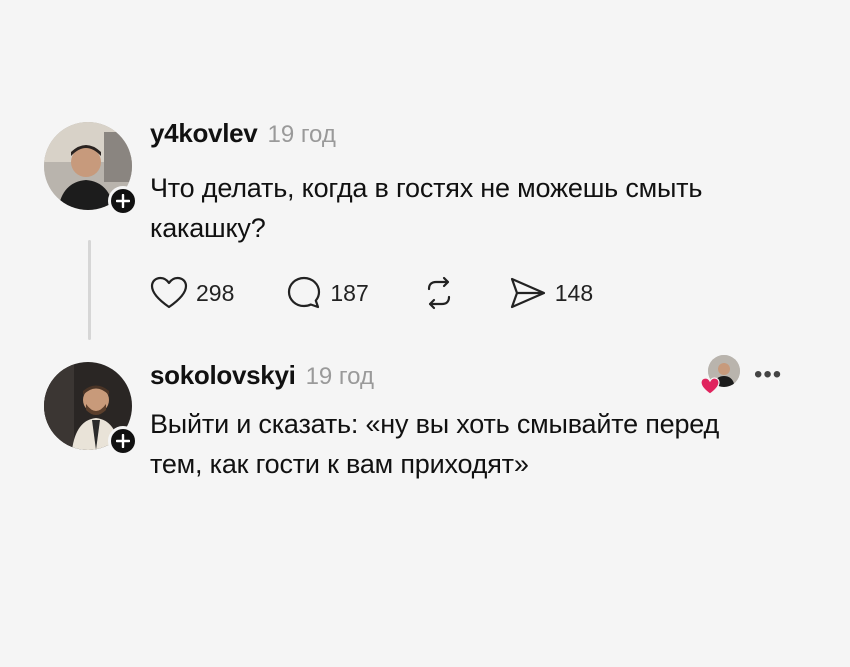 The width and height of the screenshot is (850, 667). Describe the element at coordinates (89, 290) in the screenshot. I see `thread-line` at that location.